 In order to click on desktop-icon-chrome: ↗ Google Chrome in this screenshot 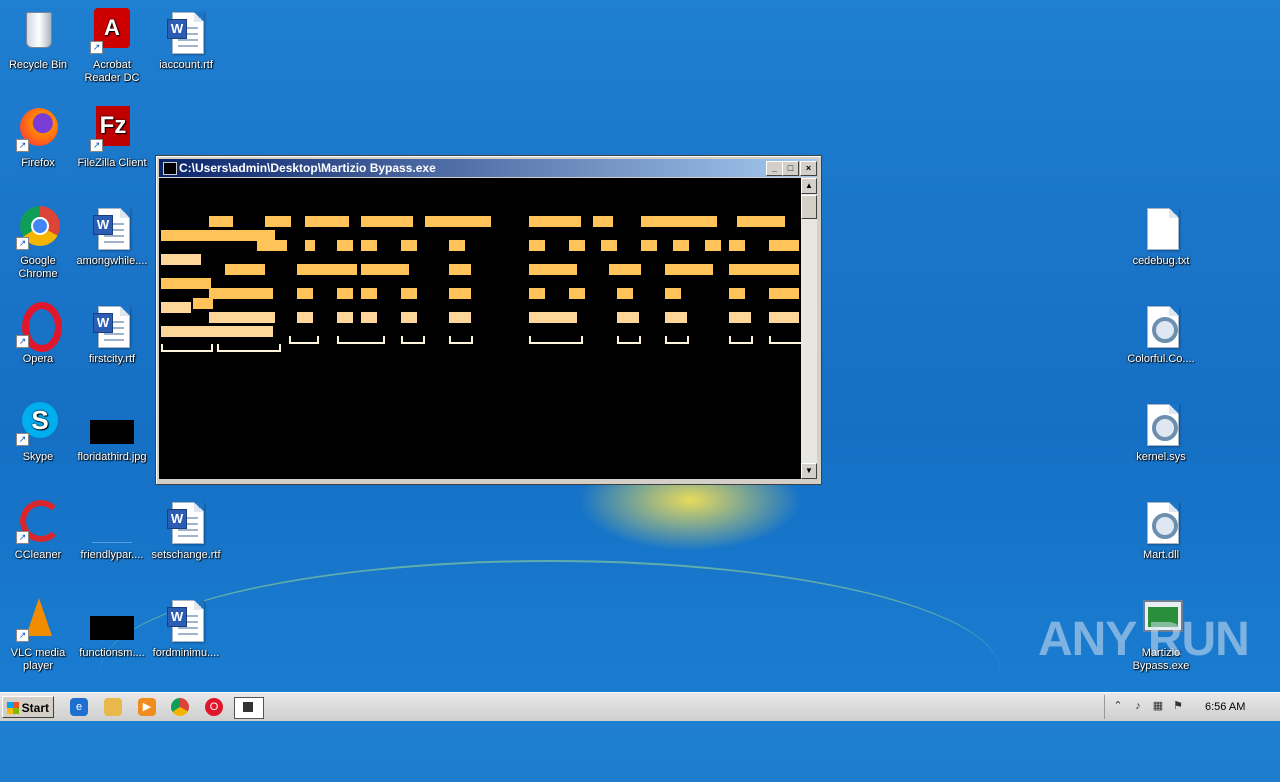, I will do `click(38, 242)`.